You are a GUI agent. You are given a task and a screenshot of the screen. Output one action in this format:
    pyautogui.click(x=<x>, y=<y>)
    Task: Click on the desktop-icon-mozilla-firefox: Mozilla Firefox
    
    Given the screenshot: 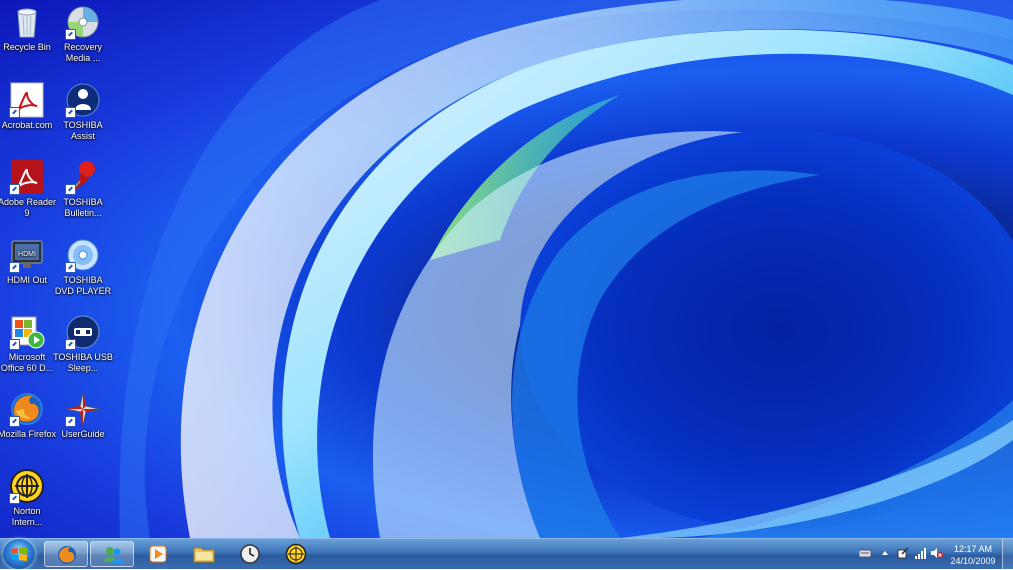 What is the action you would take?
    pyautogui.click(x=28, y=415)
    